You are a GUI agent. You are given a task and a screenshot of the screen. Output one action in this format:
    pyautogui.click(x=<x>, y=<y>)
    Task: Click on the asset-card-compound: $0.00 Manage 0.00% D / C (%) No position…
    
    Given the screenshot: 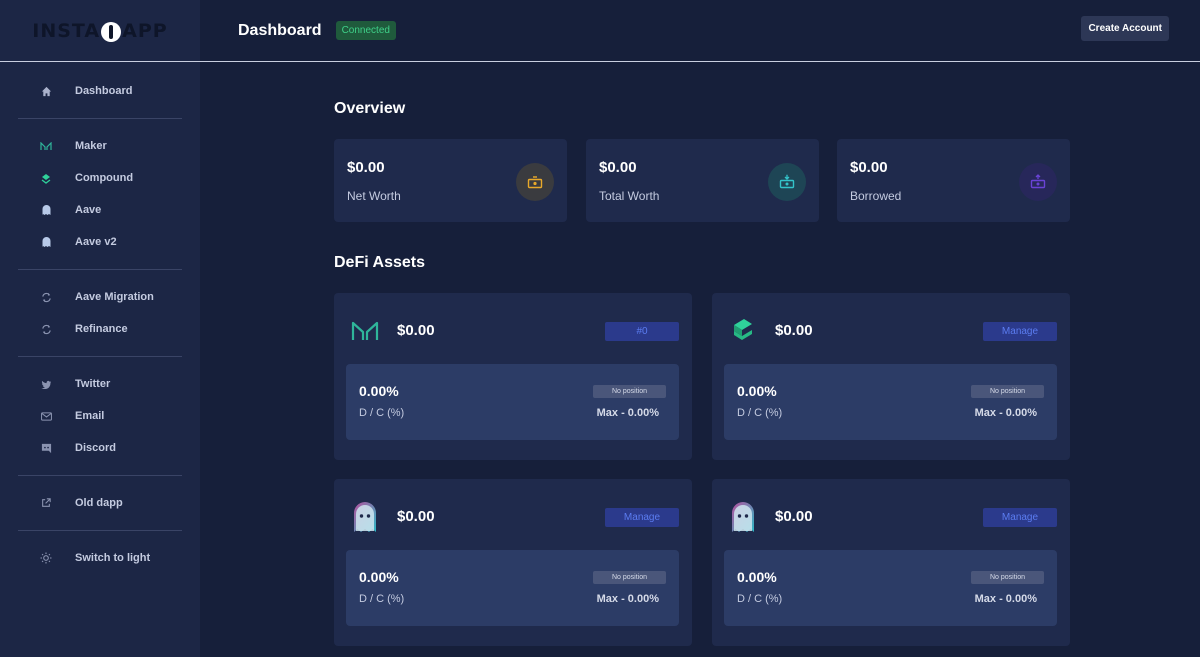 What is the action you would take?
    pyautogui.click(x=891, y=376)
    